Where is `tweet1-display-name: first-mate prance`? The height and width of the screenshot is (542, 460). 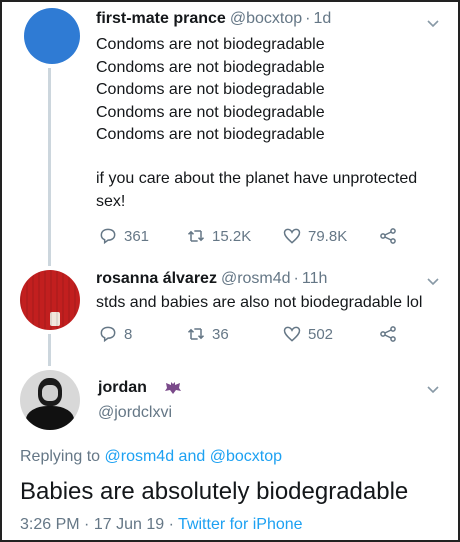 tweet1-display-name: first-mate prance is located at coordinates (161, 18).